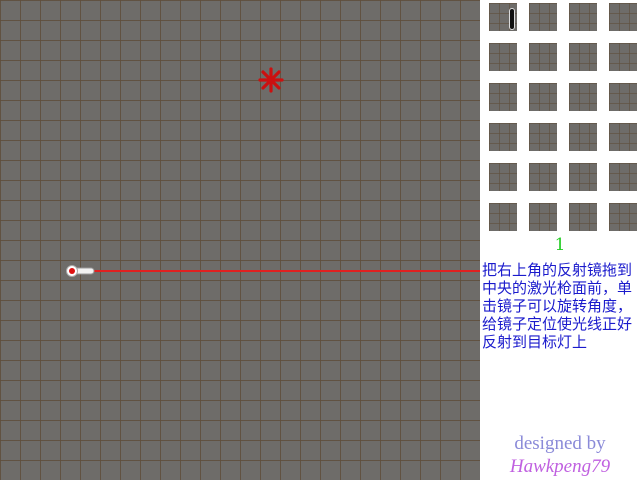 The width and height of the screenshot is (640, 480). Describe the element at coordinates (282, 271) in the screenshot. I see `laser-beam` at that location.